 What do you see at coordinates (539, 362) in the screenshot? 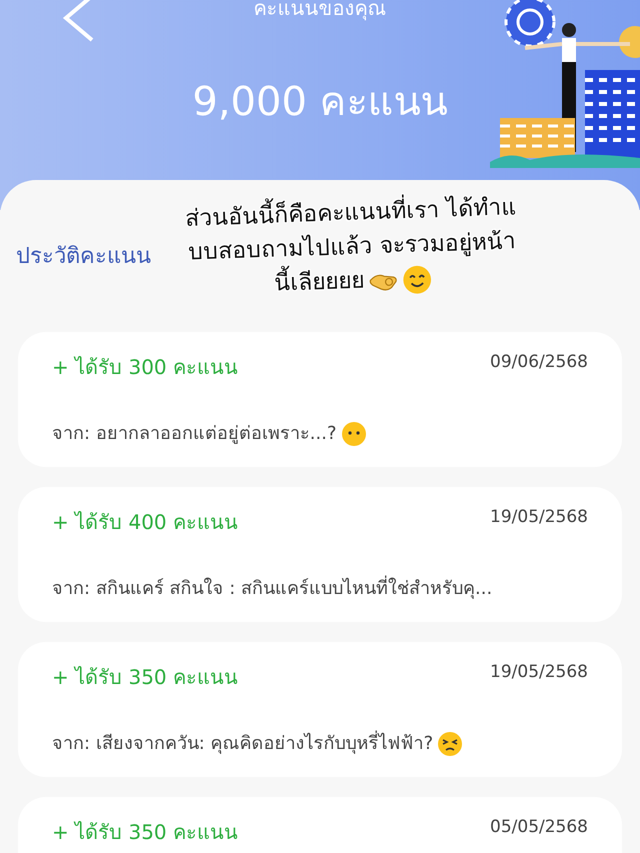
I see `date-label: 09/06/2568` at bounding box center [539, 362].